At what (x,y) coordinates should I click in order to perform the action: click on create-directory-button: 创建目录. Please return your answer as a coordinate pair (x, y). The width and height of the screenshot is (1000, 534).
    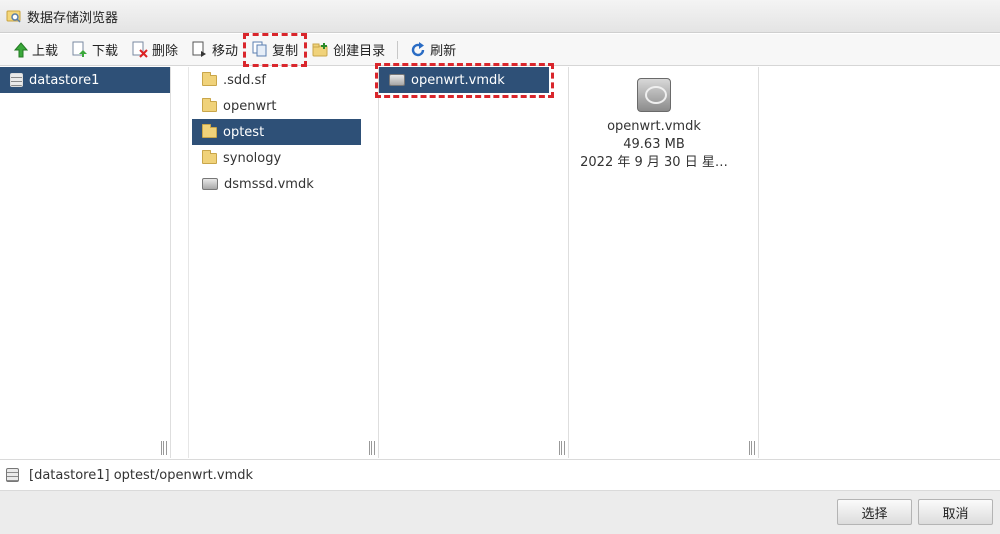
    Looking at the image, I should click on (348, 50).